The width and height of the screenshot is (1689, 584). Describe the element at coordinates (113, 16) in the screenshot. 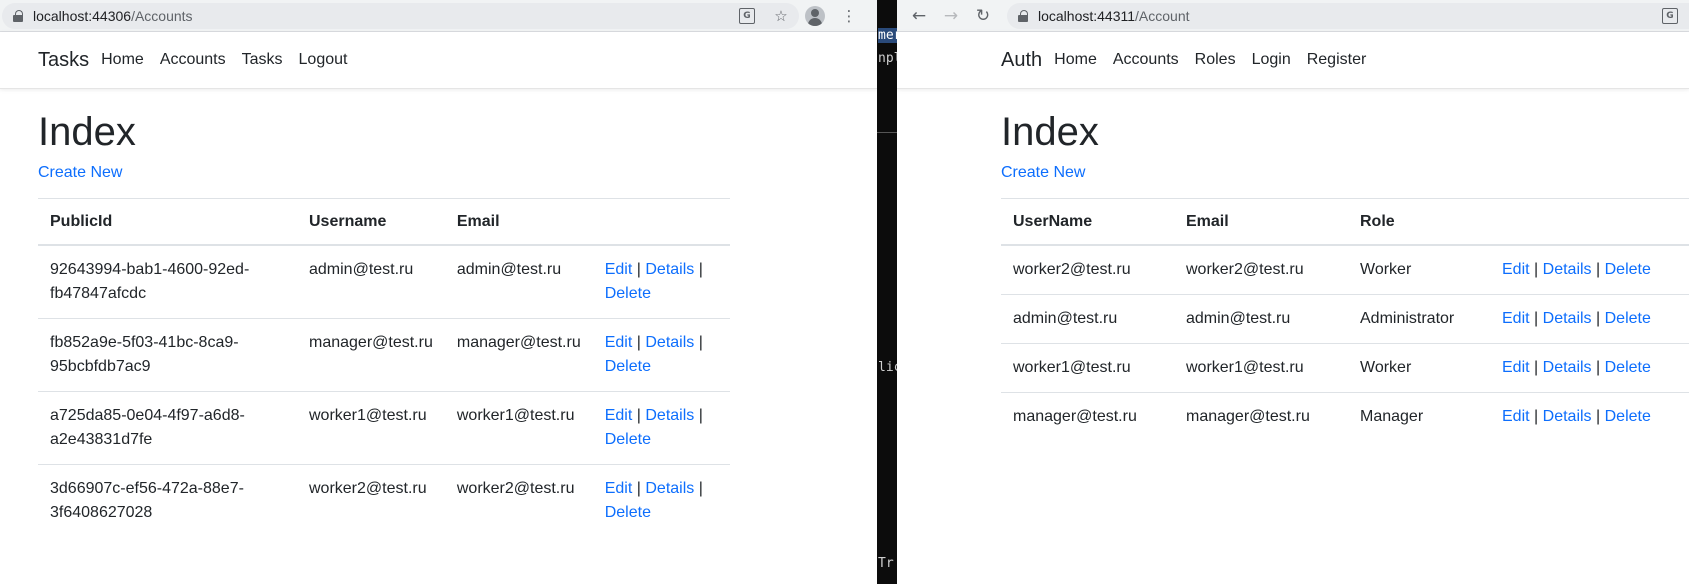

I see `url-text: localhost:44306/Accounts` at that location.